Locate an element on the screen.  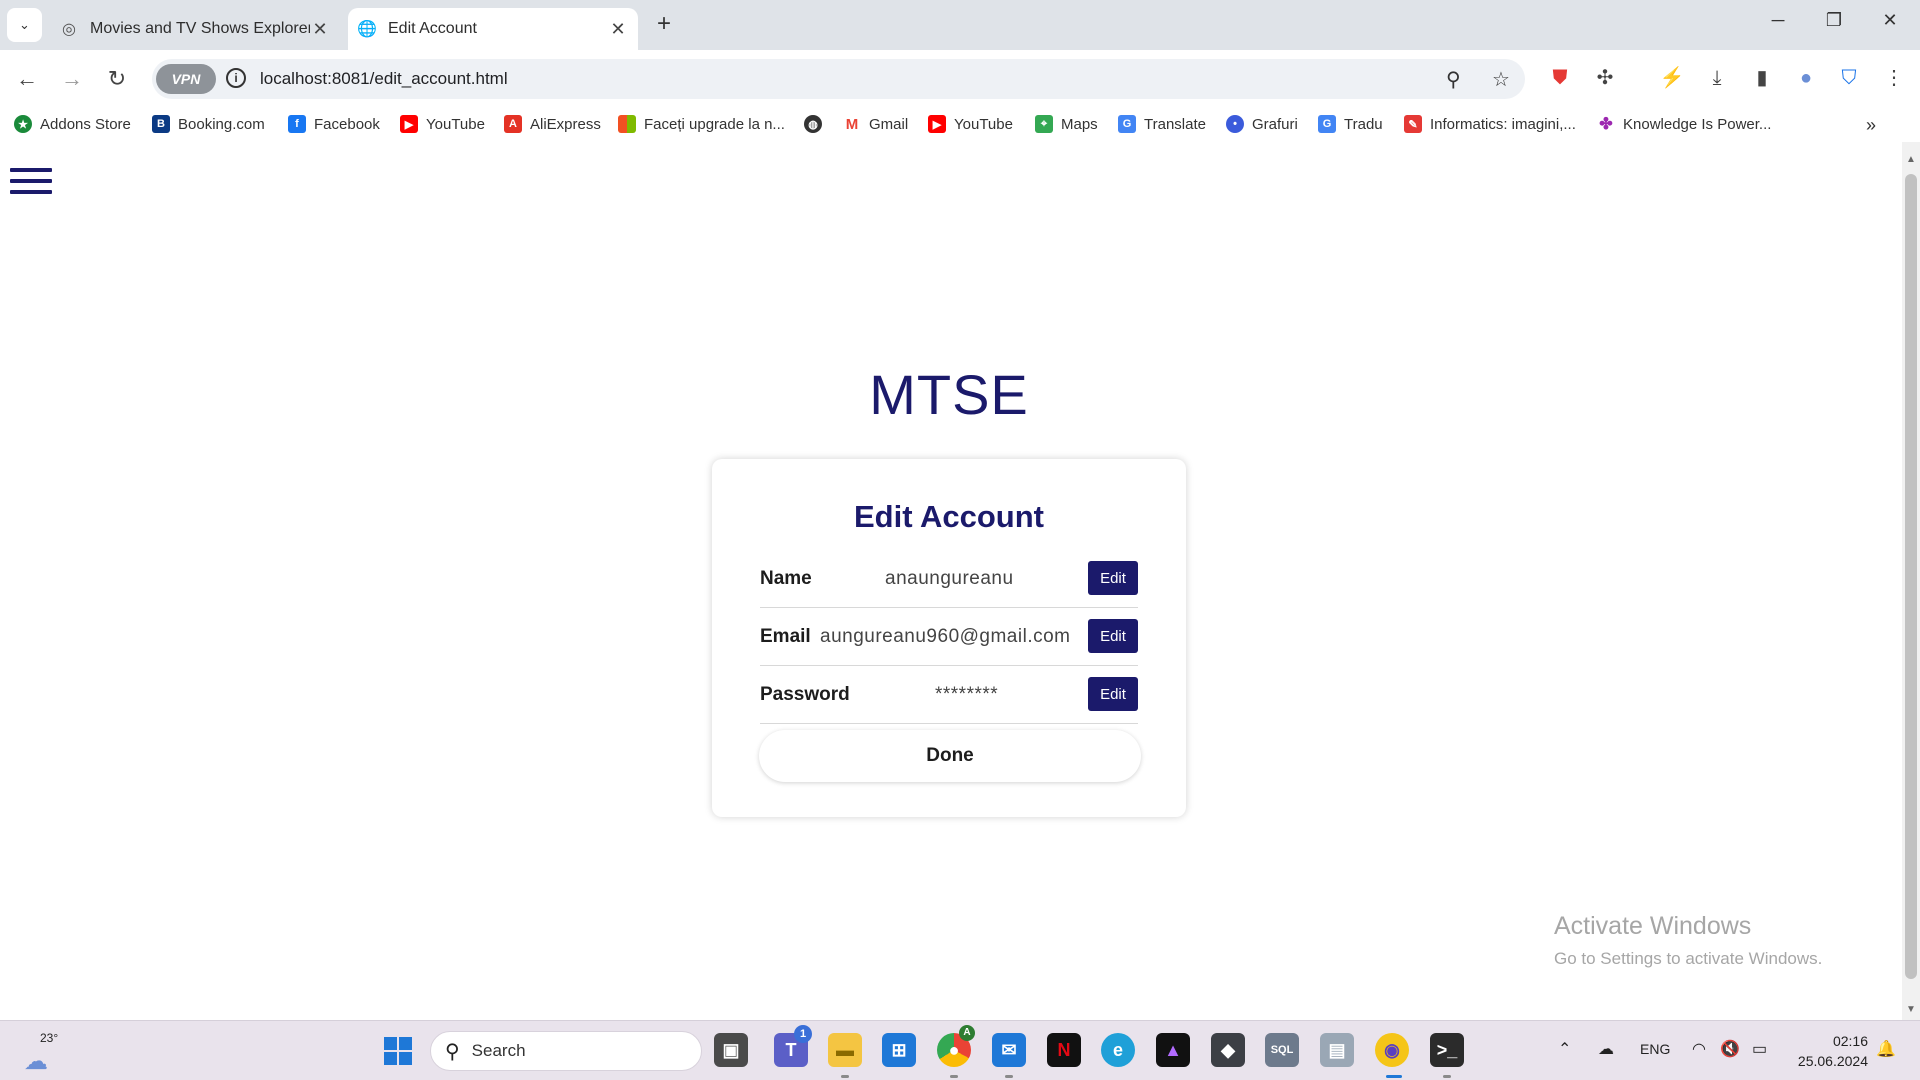
edit-password-button: Edit is located at coordinates (1113, 694).